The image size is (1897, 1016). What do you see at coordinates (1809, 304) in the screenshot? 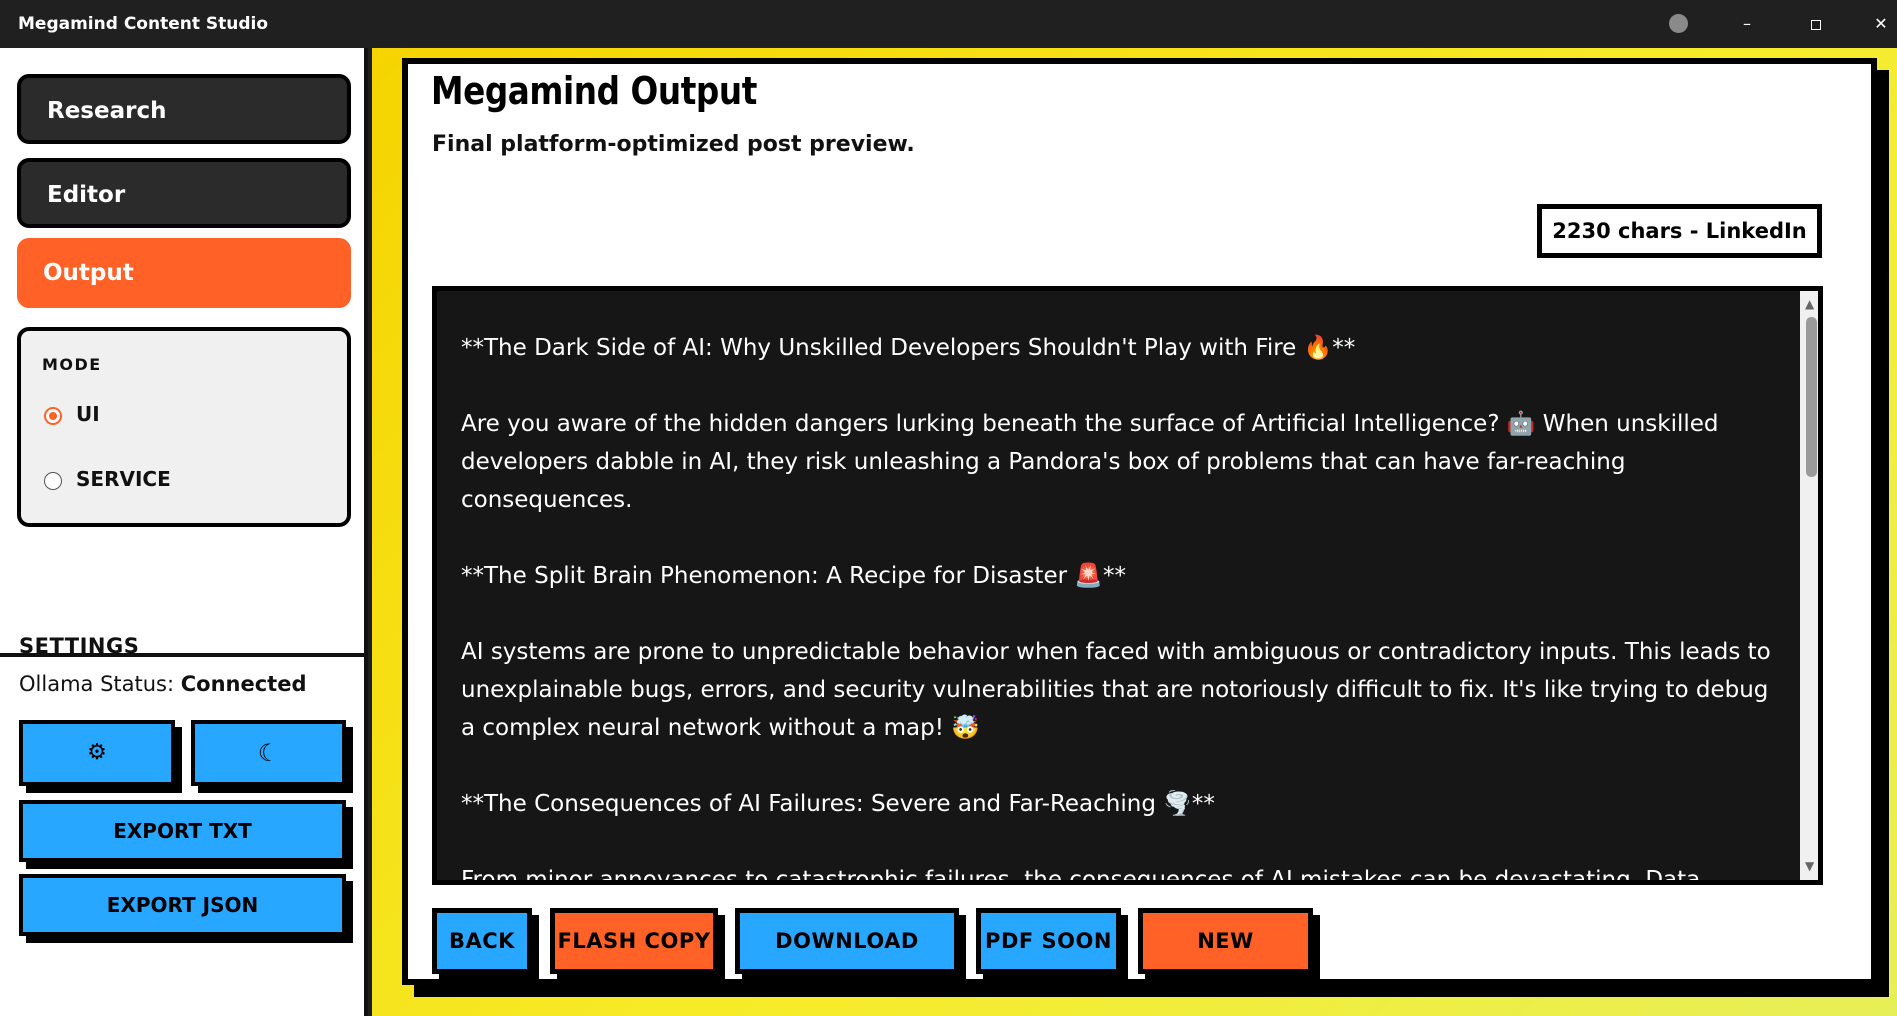
I see `scroll-up-icon: ▲` at bounding box center [1809, 304].